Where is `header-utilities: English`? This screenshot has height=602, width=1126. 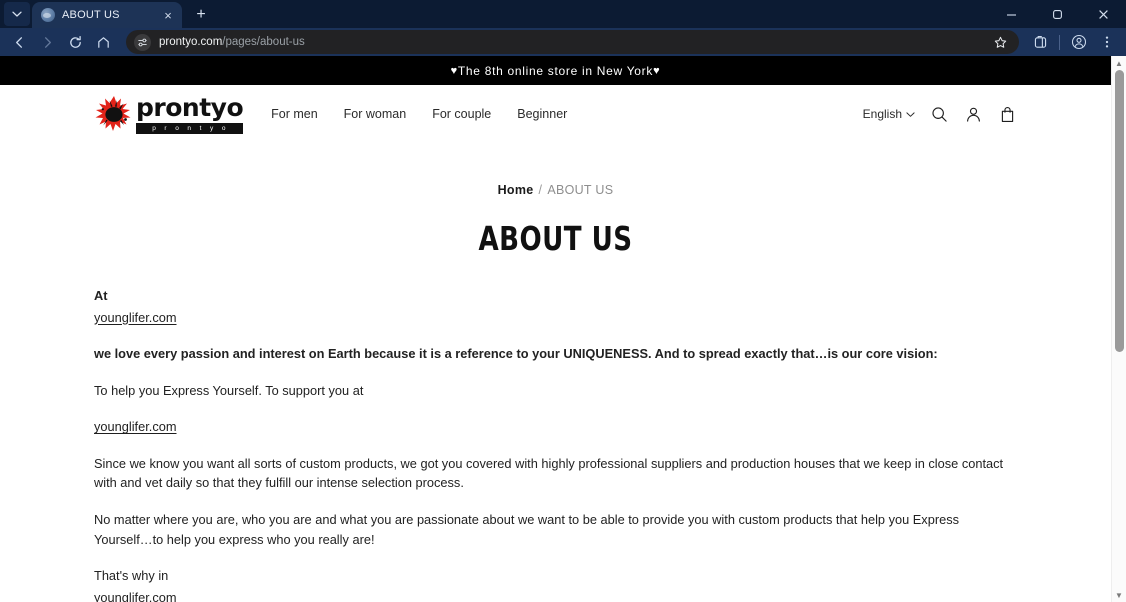 header-utilities: English is located at coordinates (940, 114).